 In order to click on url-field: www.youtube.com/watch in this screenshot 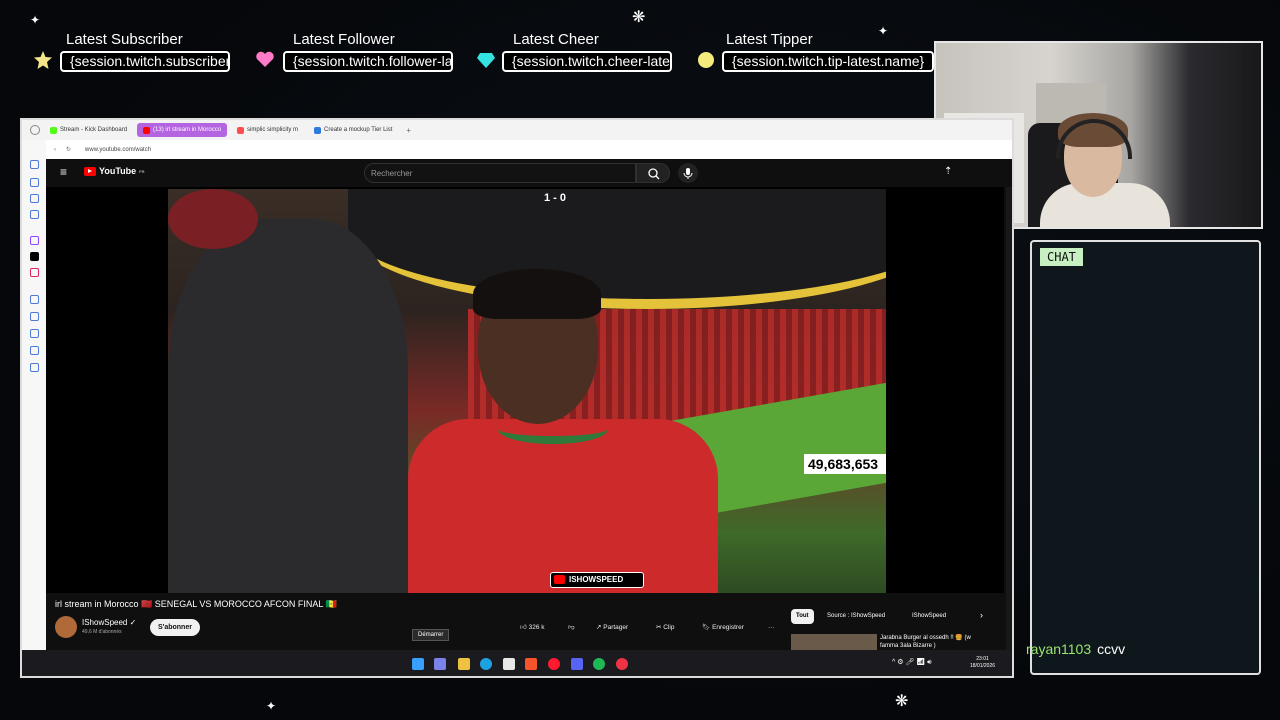, I will do `click(118, 150)`.